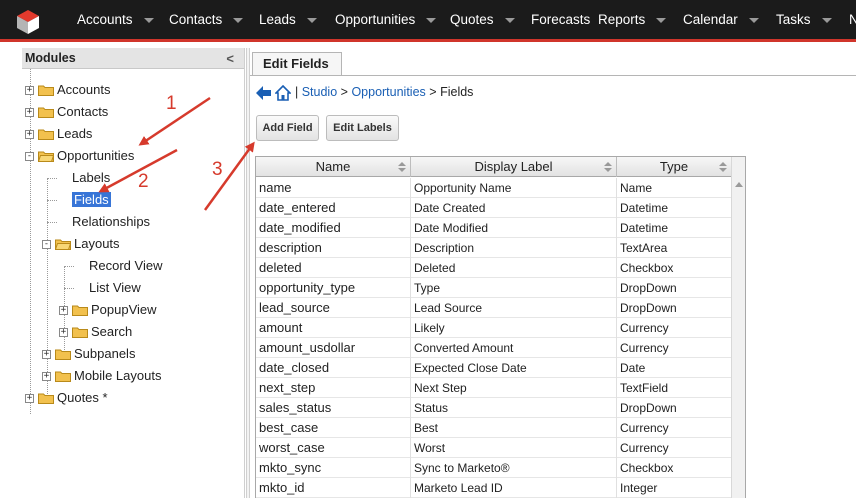 The height and width of the screenshot is (498, 856). Describe the element at coordinates (494, 408) in the screenshot. I see `table-row: sales_status Status DropDown` at that location.